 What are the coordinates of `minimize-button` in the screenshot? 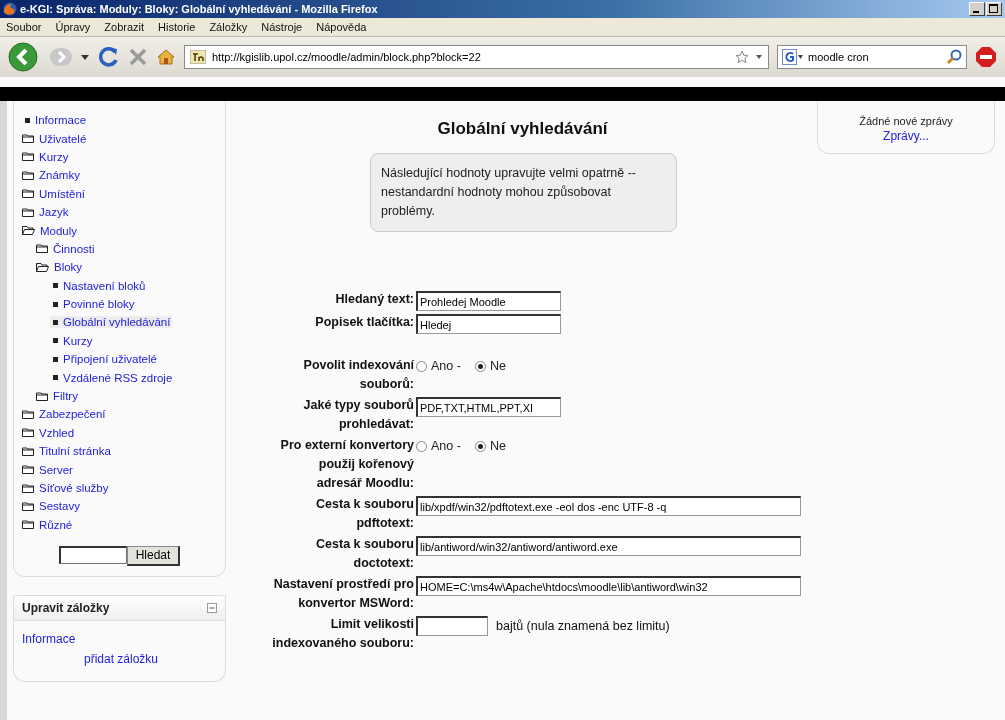 It's located at (977, 9).